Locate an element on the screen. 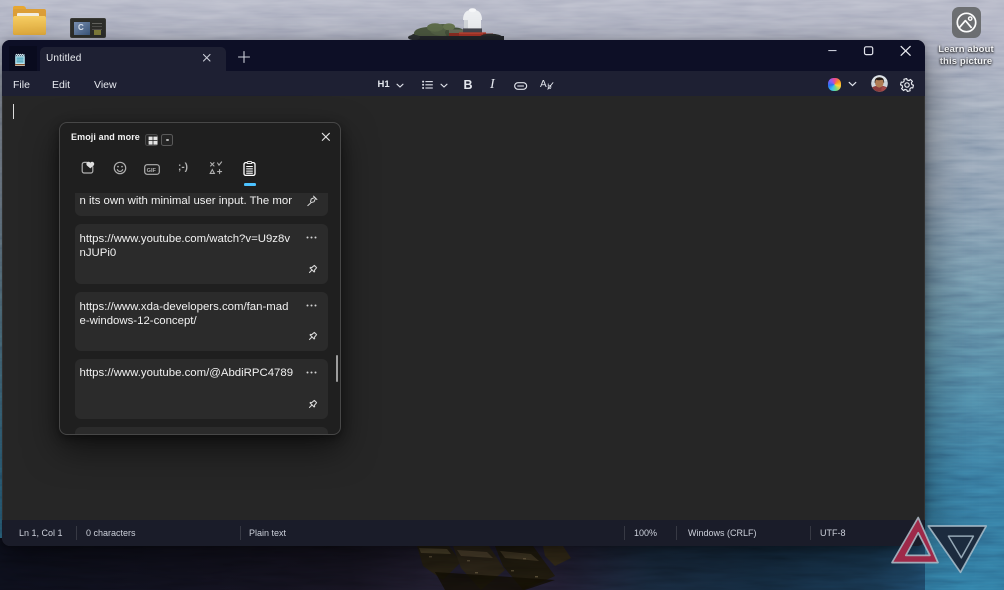 The image size is (1004, 590). svg-text: A is located at coordinates (543, 84).